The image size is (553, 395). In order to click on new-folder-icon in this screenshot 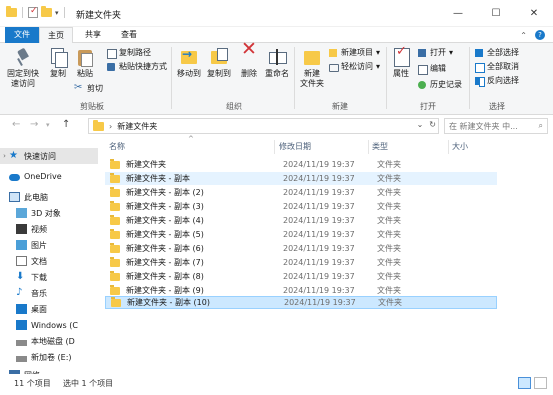, I will do `click(46, 11)`.